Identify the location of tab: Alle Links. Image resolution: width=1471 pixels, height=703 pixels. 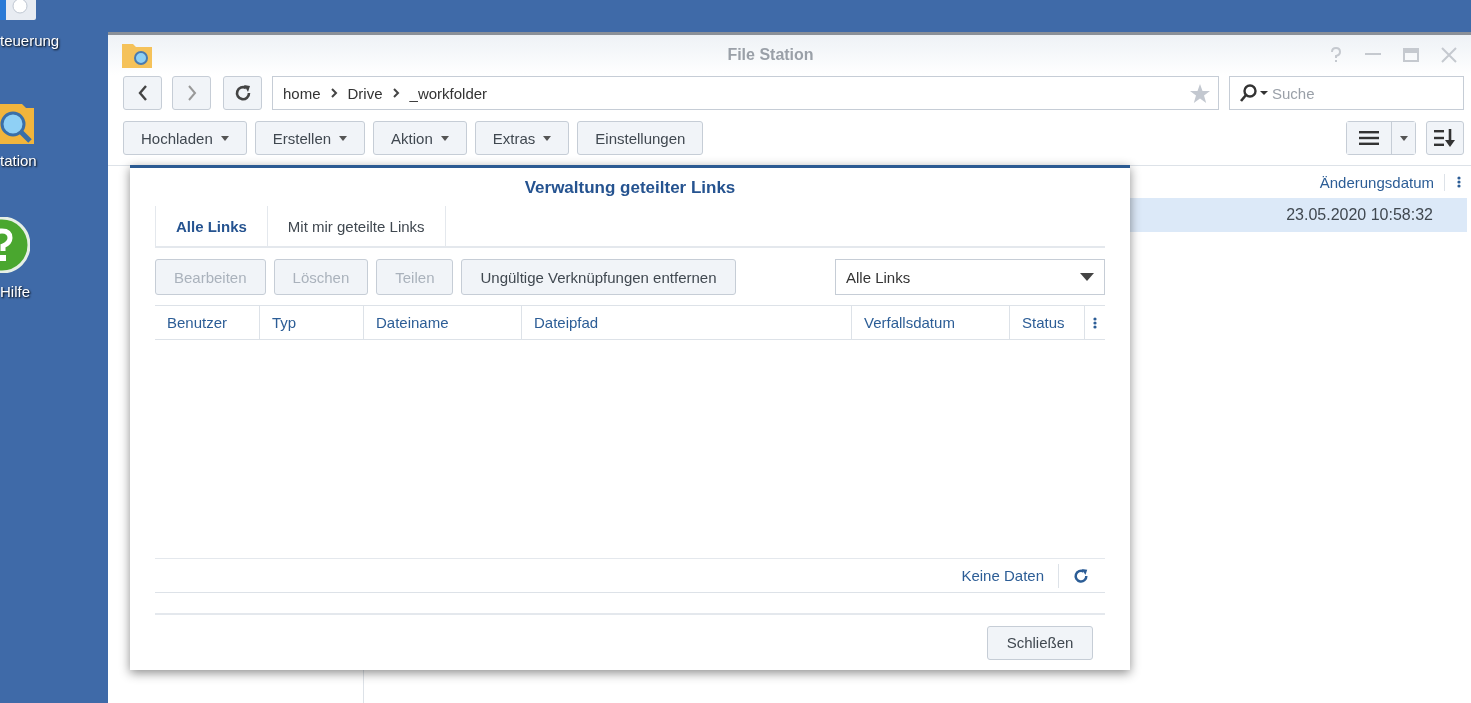
(211, 226).